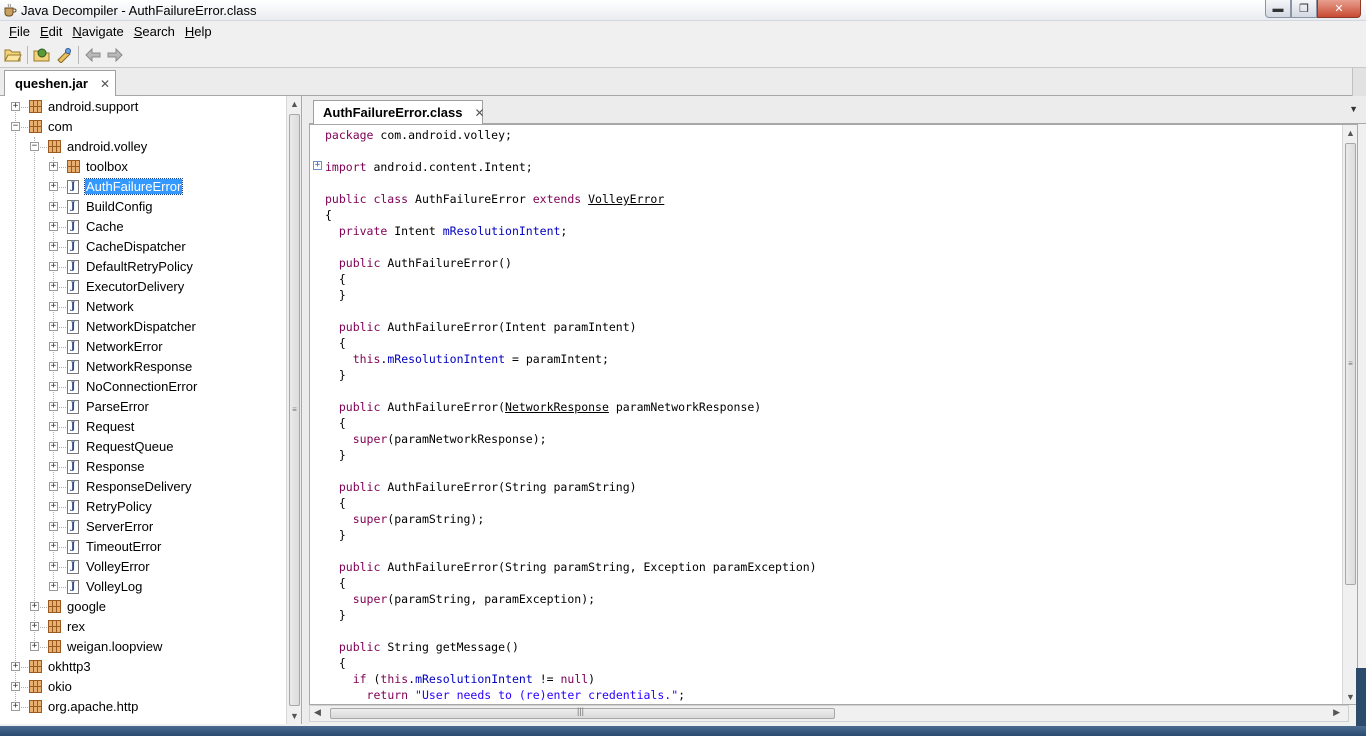 This screenshot has height=736, width=1366. What do you see at coordinates (143, 467) in the screenshot?
I see `tree-item: + J Response` at bounding box center [143, 467].